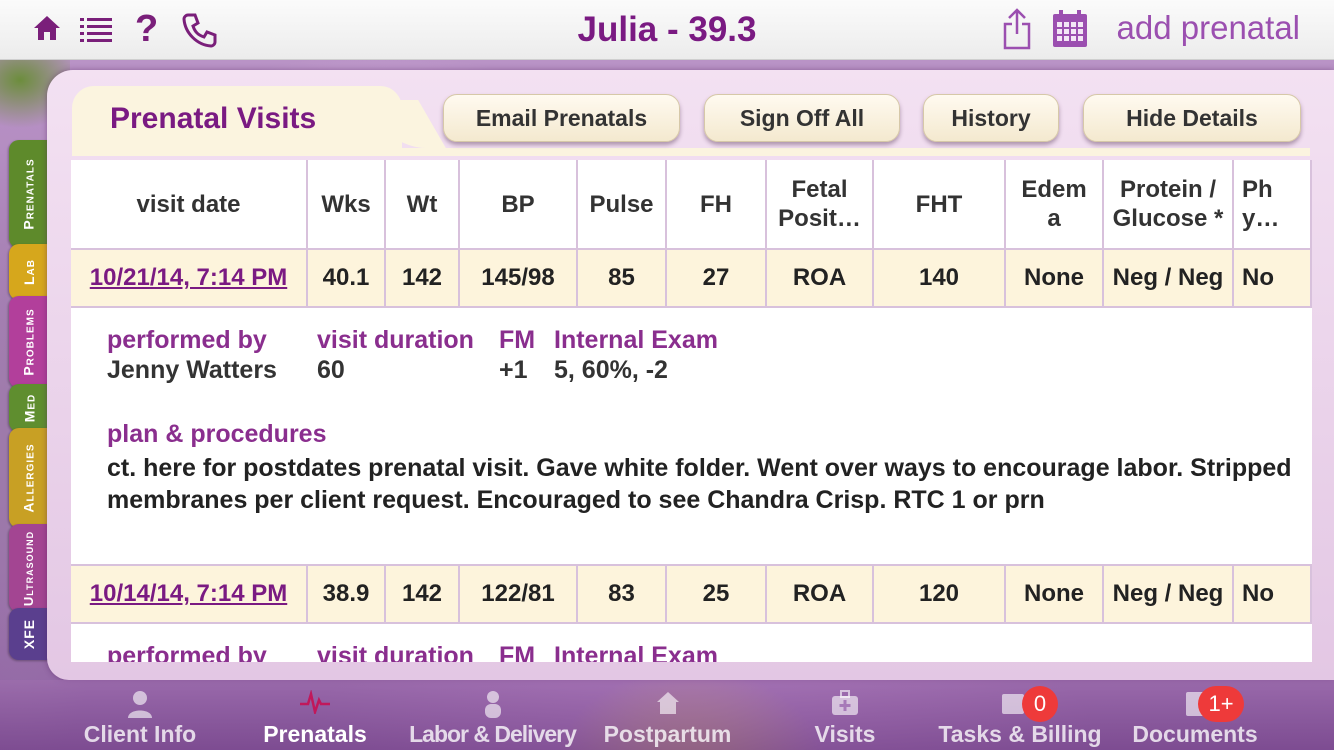  Describe the element at coordinates (347, 595) in the screenshot. I see `cell-wks: 38.9` at that location.